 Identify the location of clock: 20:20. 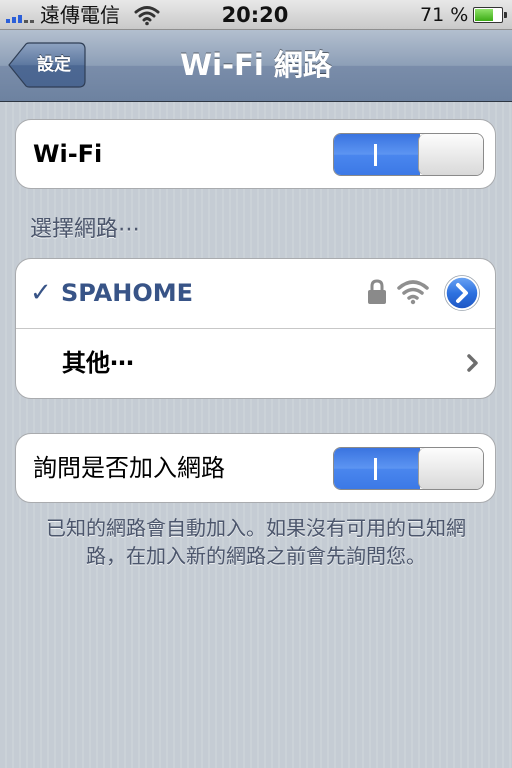
(255, 15).